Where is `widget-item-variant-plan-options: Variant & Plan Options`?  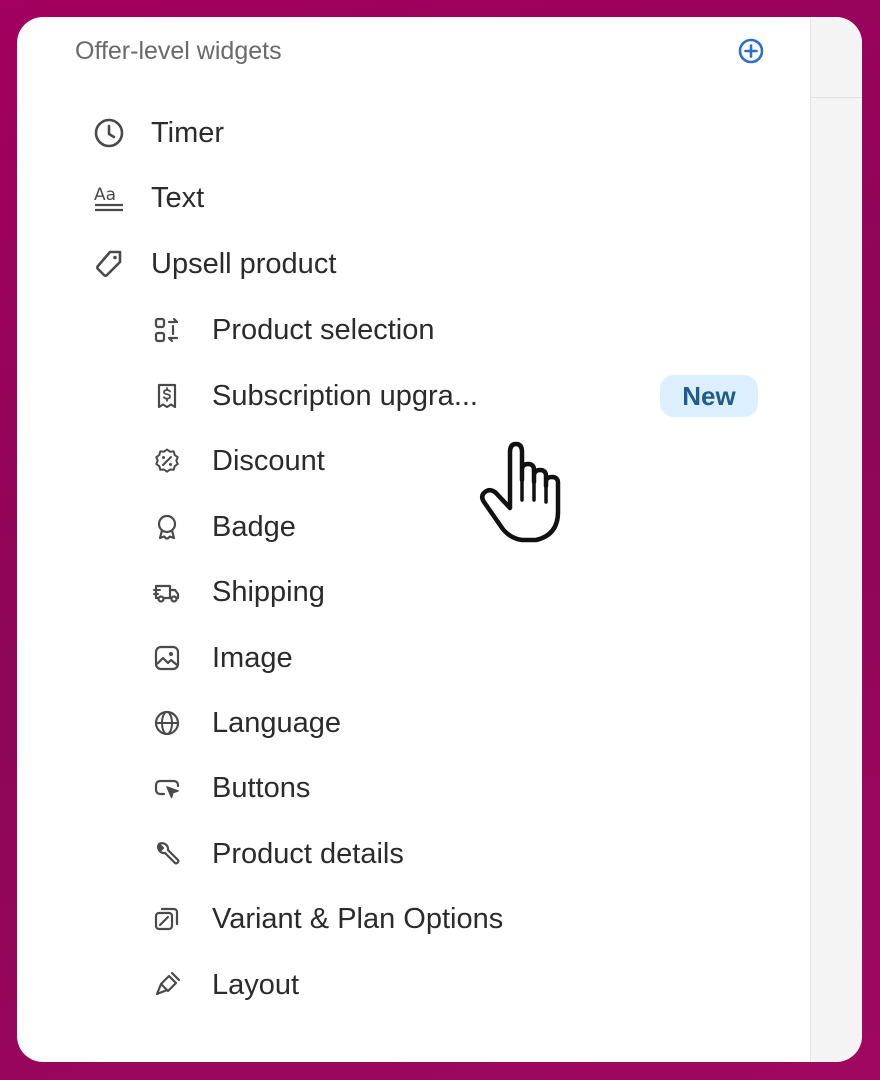 widget-item-variant-plan-options: Variant & Plan Options is located at coordinates (328, 919).